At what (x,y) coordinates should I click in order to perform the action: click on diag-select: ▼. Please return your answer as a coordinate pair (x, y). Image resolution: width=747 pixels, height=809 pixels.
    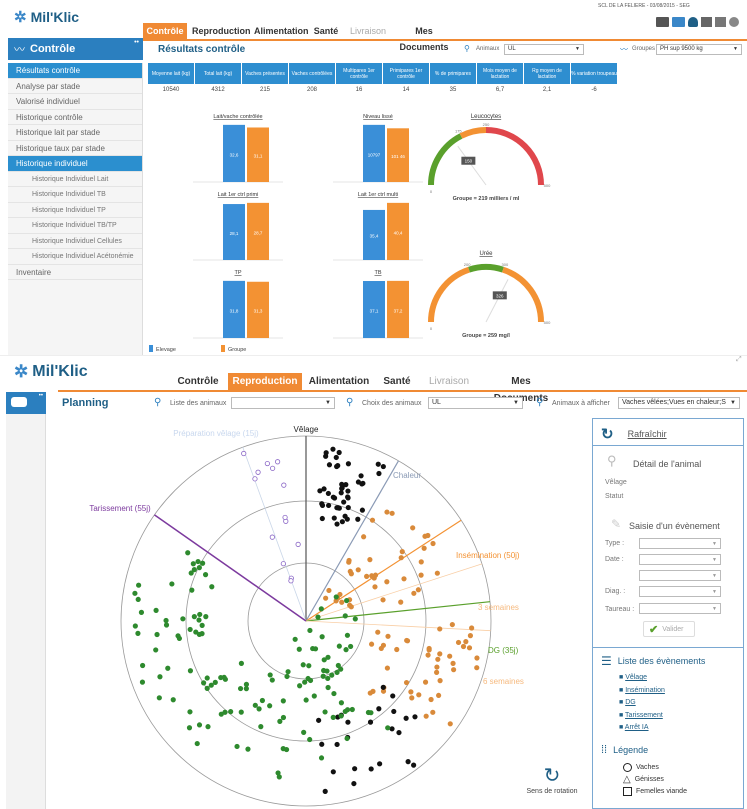
    Looking at the image, I should click on (680, 591).